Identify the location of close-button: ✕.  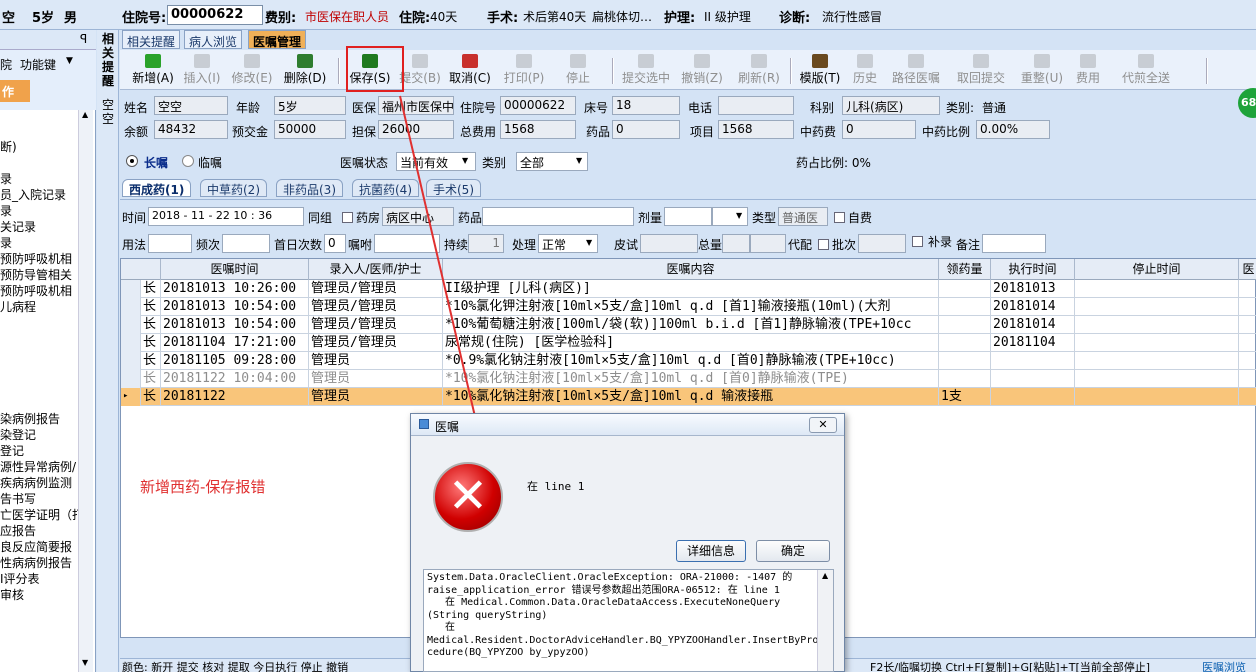
(823, 425).